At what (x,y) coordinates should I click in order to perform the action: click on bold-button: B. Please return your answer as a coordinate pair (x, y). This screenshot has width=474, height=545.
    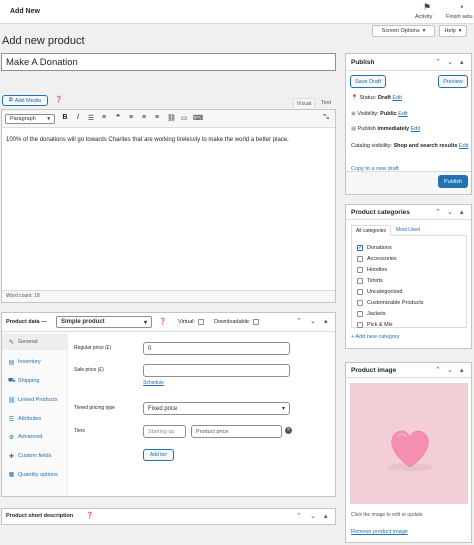
    Looking at the image, I should click on (65, 117).